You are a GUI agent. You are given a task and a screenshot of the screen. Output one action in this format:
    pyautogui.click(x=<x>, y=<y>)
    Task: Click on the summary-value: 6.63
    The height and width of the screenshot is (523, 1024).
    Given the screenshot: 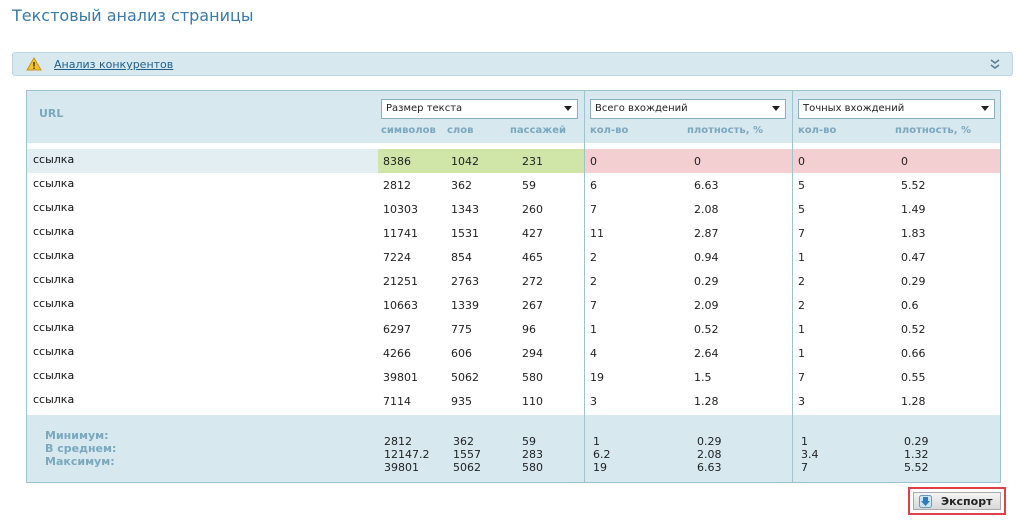 What is the action you would take?
    pyautogui.click(x=709, y=467)
    